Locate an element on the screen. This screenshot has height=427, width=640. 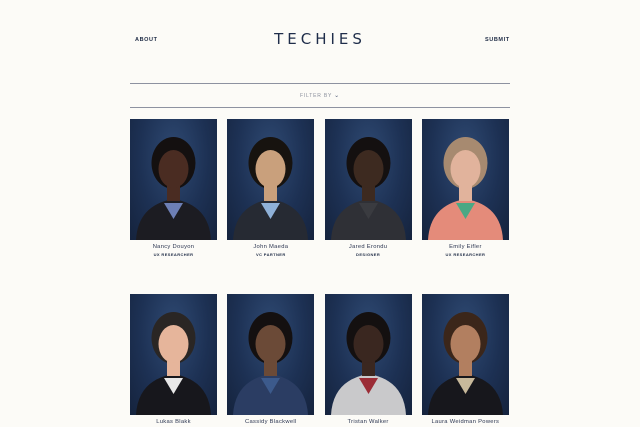
person-card-john-maeda: John Maeda VC PARTNER is located at coordinates (271, 188).